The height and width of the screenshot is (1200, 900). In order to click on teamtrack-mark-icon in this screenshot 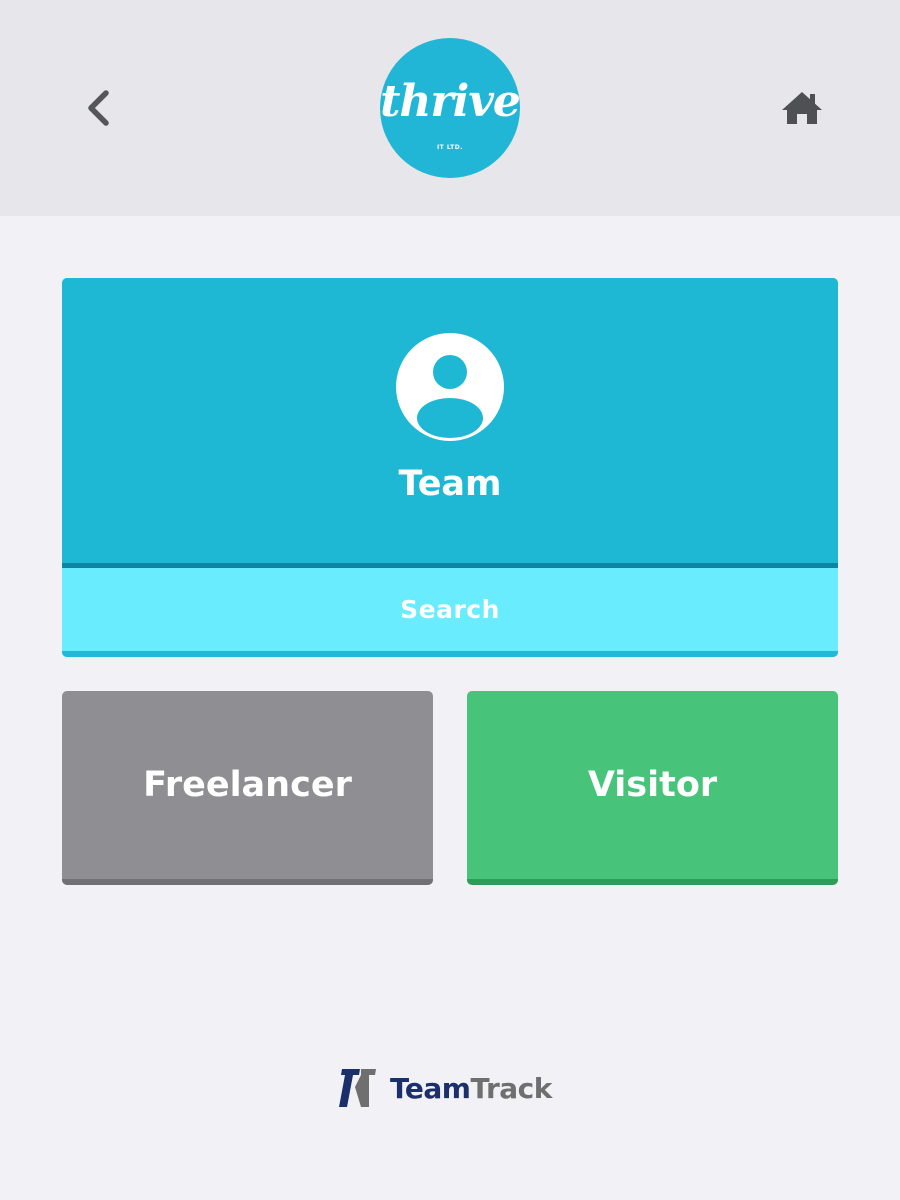, I will do `click(357, 1088)`.